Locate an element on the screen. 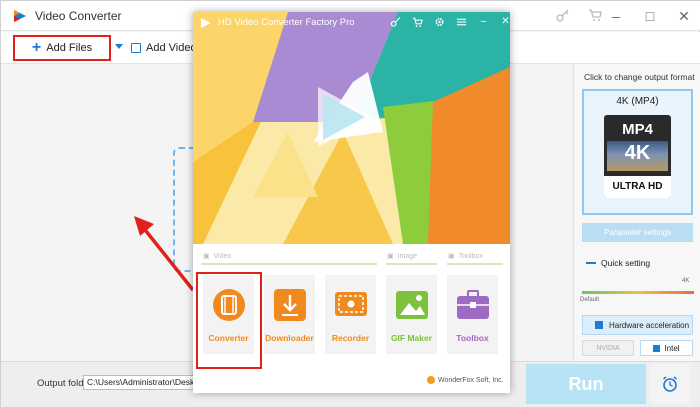  intel-check-icon is located at coordinates (657, 348).